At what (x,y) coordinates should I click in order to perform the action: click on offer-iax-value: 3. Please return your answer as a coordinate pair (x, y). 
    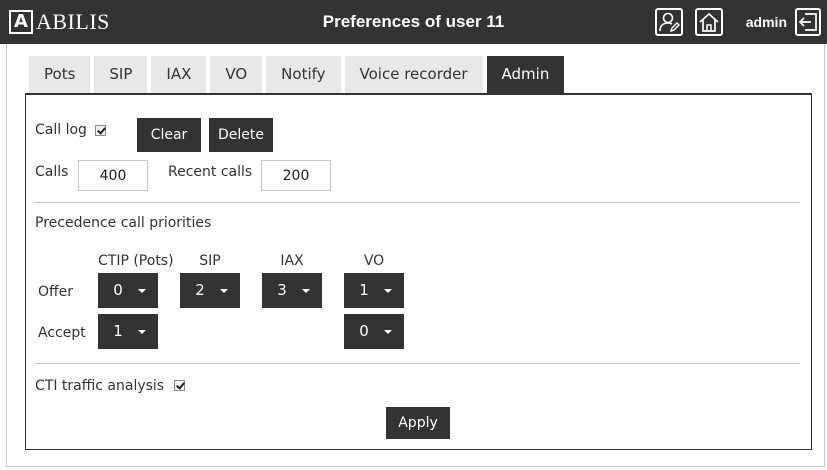
    Looking at the image, I should click on (282, 290).